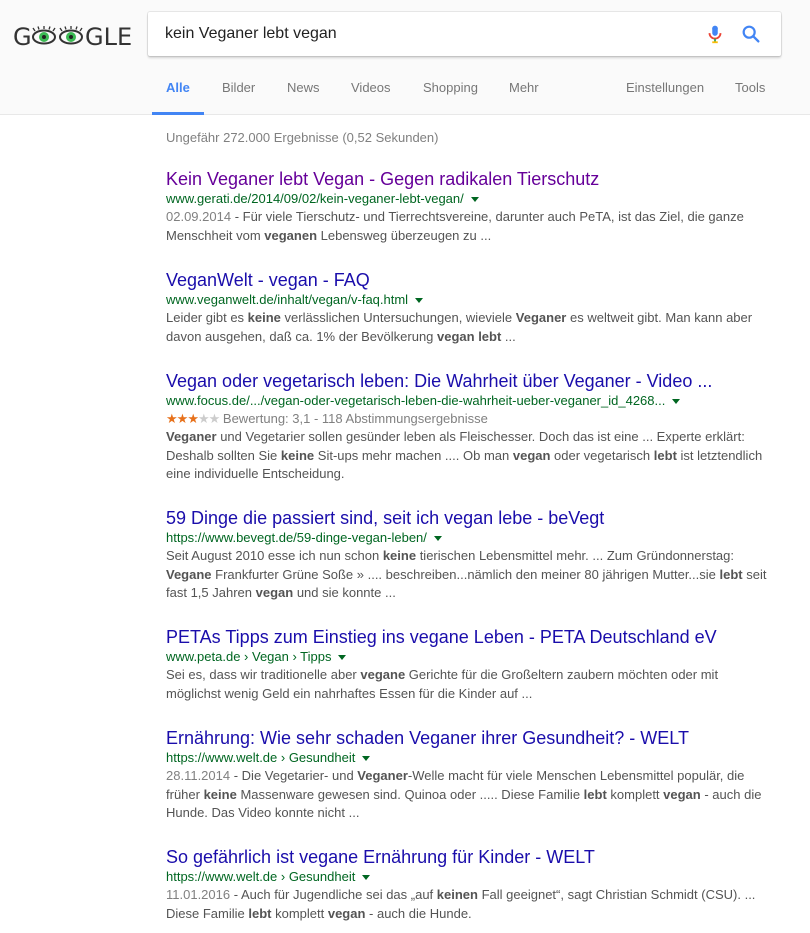  Describe the element at coordinates (524, 97) in the screenshot. I see `tab-more: Mehr` at that location.